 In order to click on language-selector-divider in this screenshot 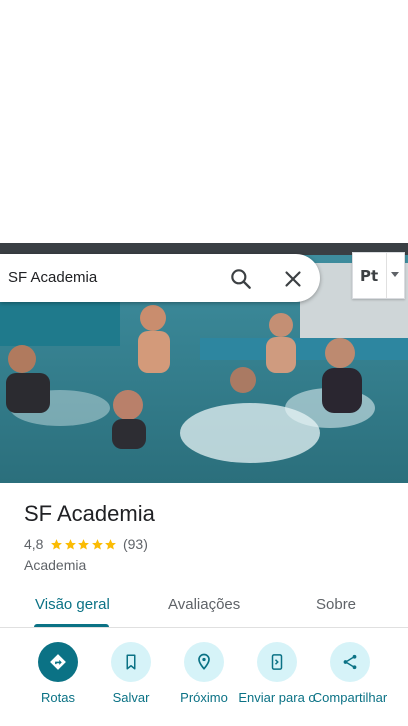, I will do `click(386, 275)`.